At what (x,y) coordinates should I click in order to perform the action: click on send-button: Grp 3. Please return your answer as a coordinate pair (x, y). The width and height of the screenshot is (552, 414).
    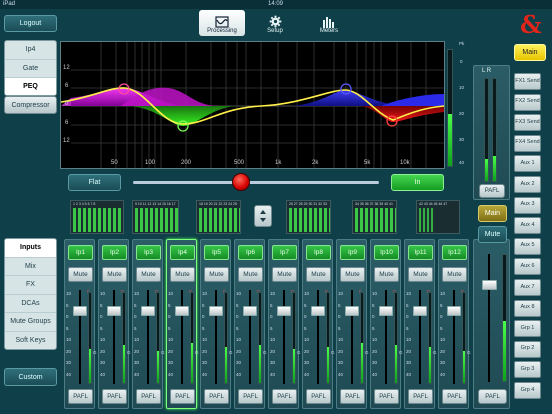
    Looking at the image, I should click on (527, 370).